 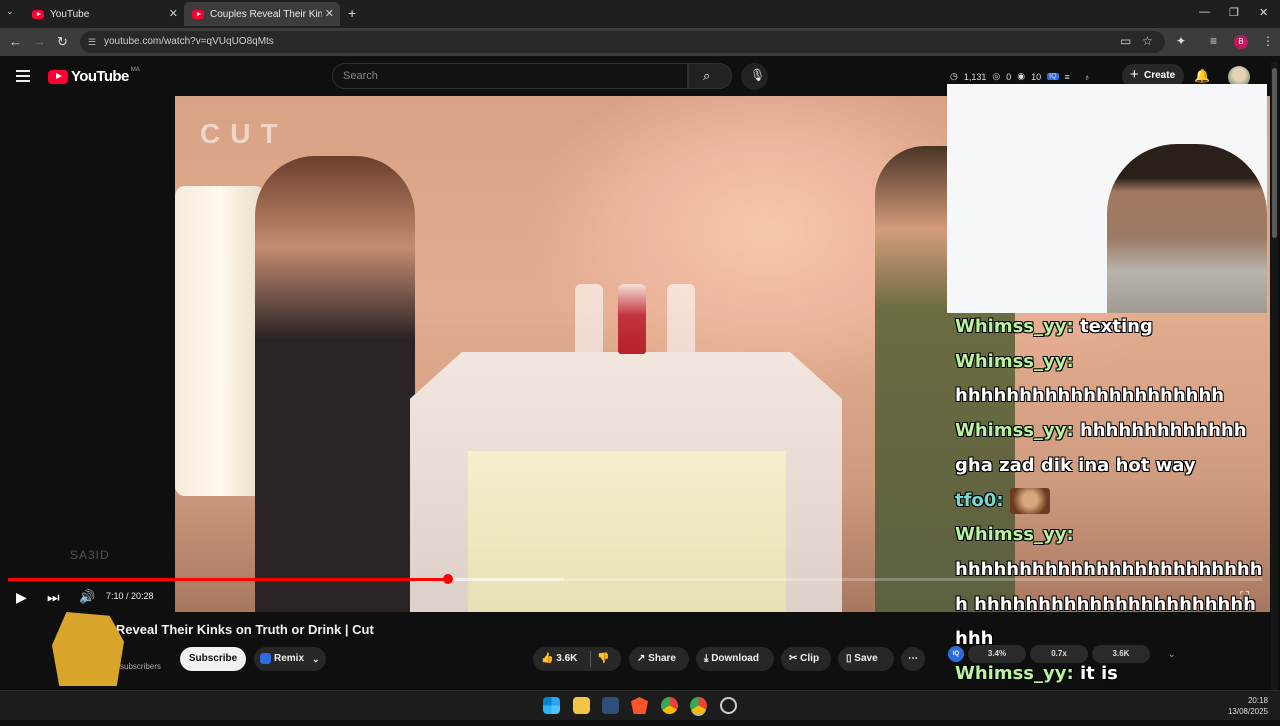 I want to click on share-button: ↗ Share, so click(x=659, y=659).